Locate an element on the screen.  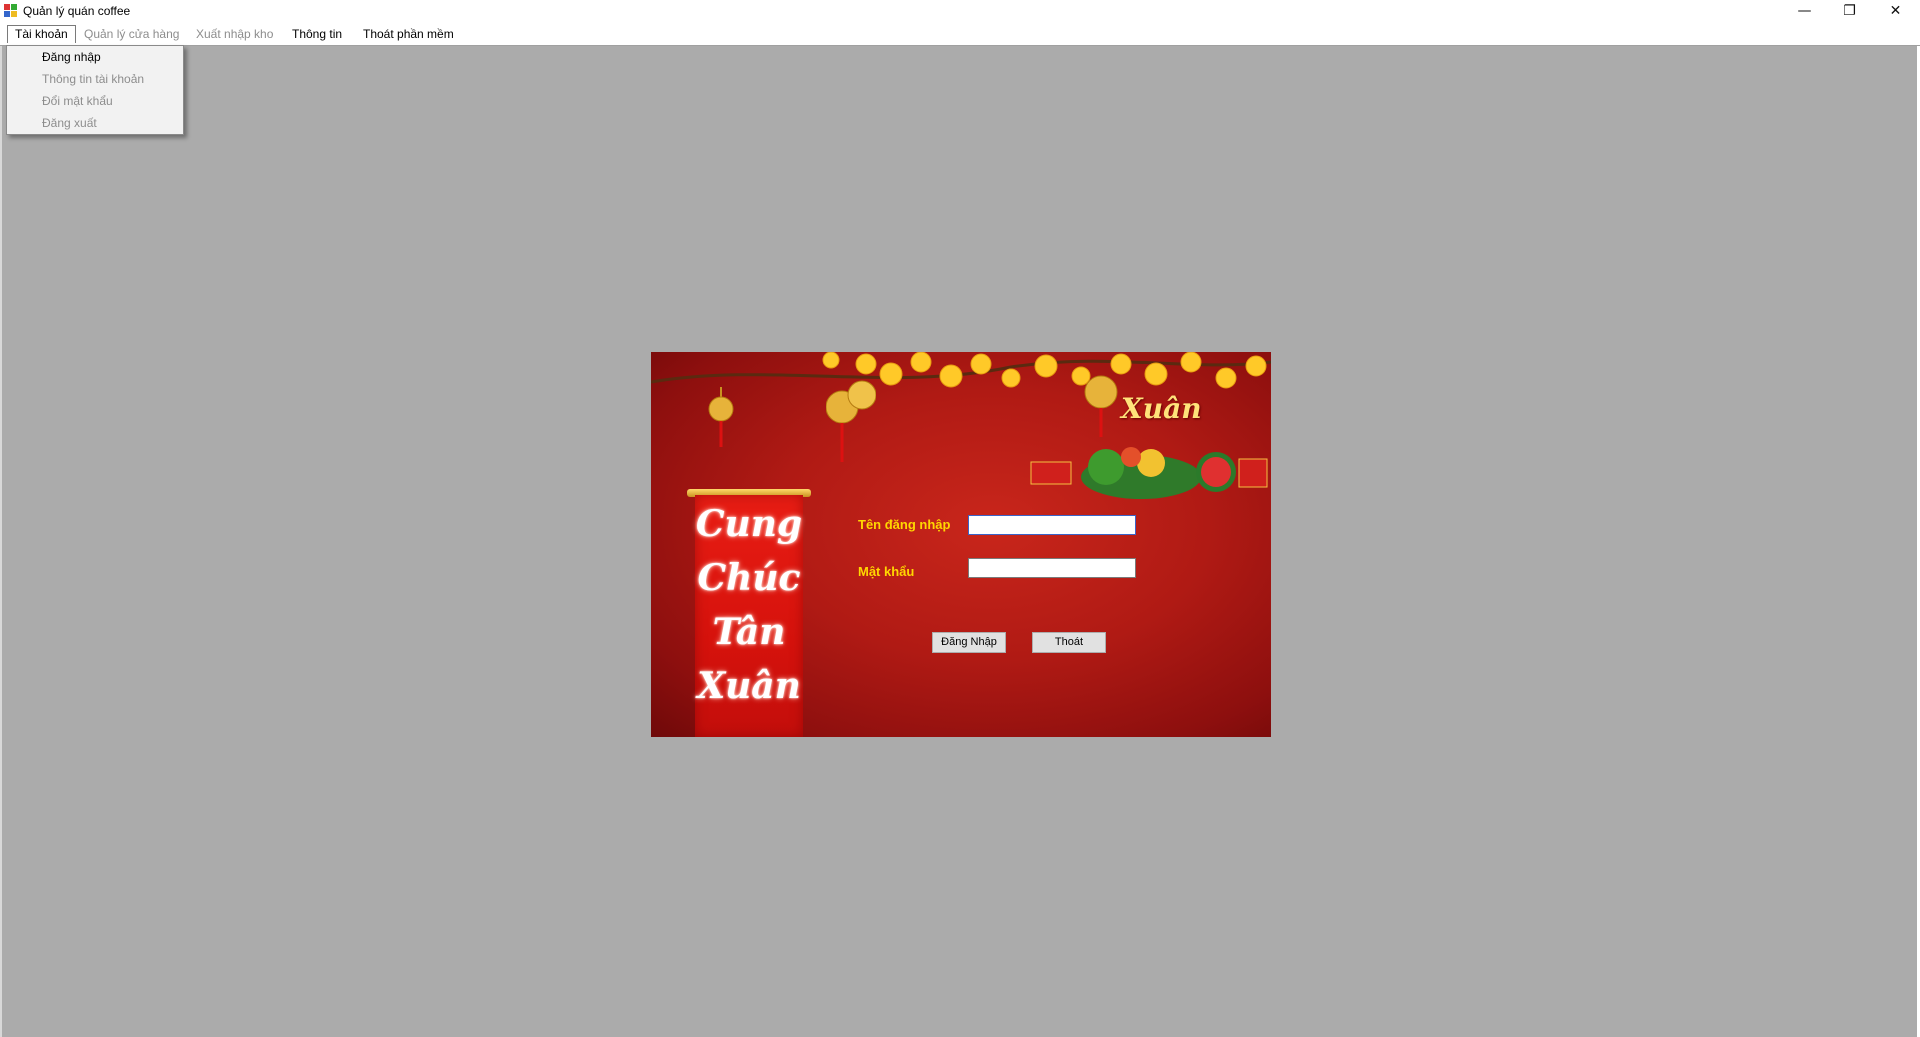
app-icon is located at coordinates (10, 10).